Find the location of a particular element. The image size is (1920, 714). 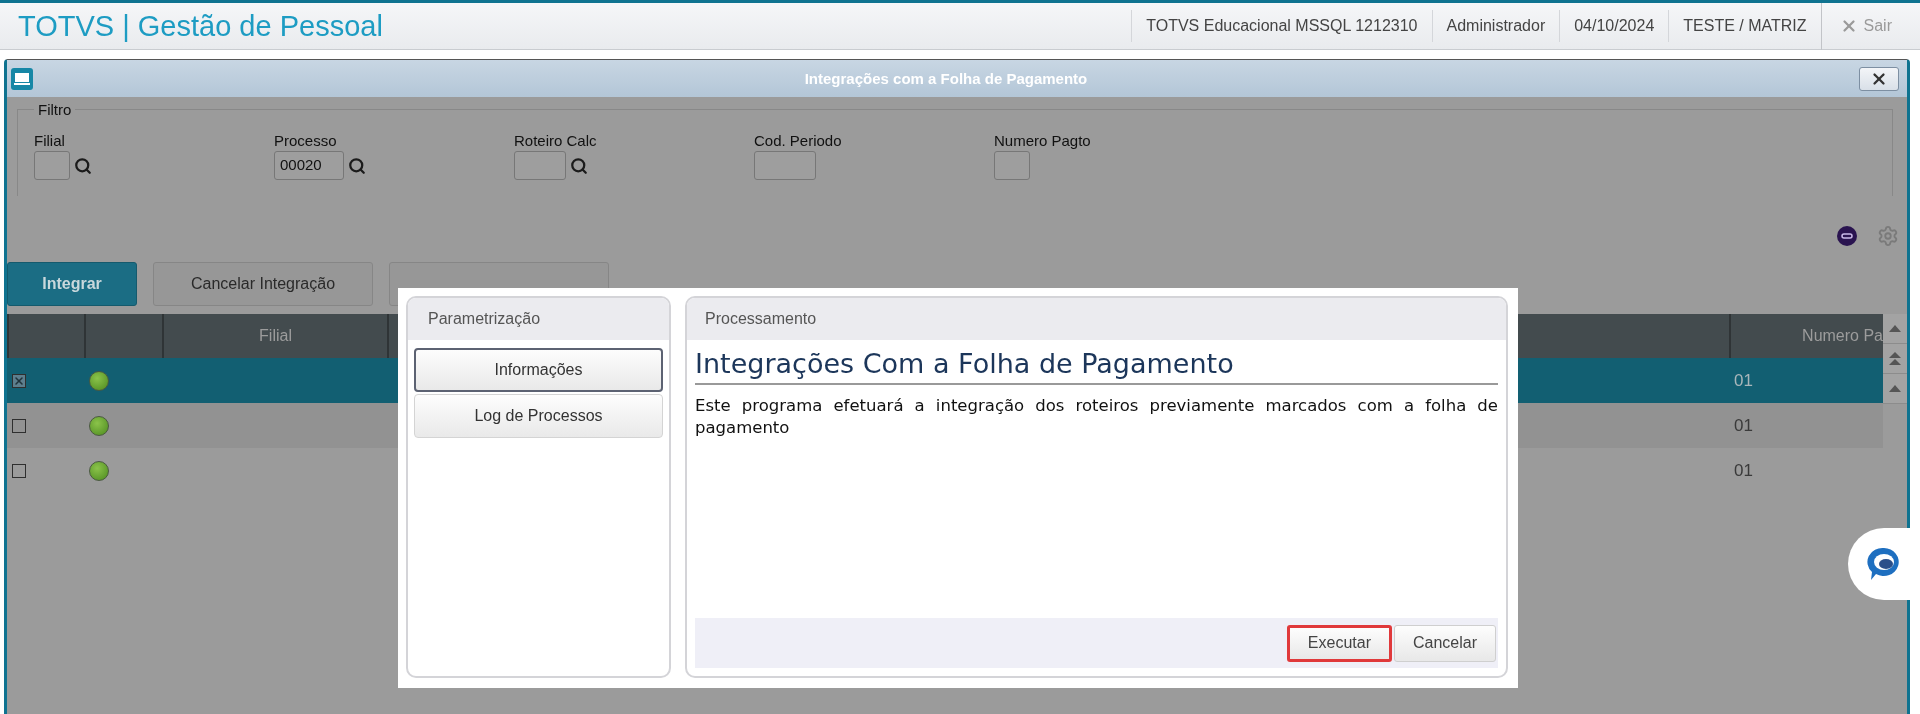

monitor-icon is located at coordinates (22, 78).